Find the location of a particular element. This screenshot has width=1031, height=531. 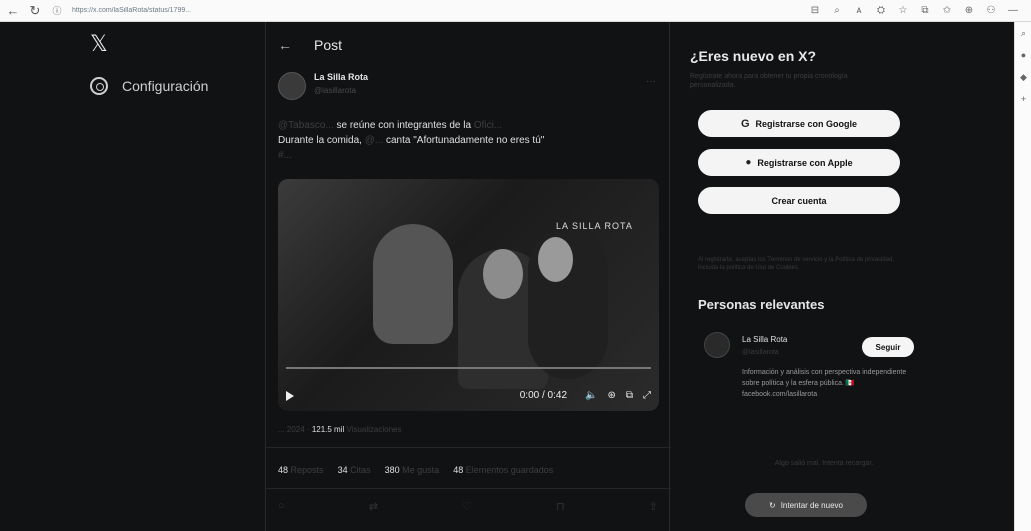

views-label: Visualizaciones is located at coordinates (373, 429).